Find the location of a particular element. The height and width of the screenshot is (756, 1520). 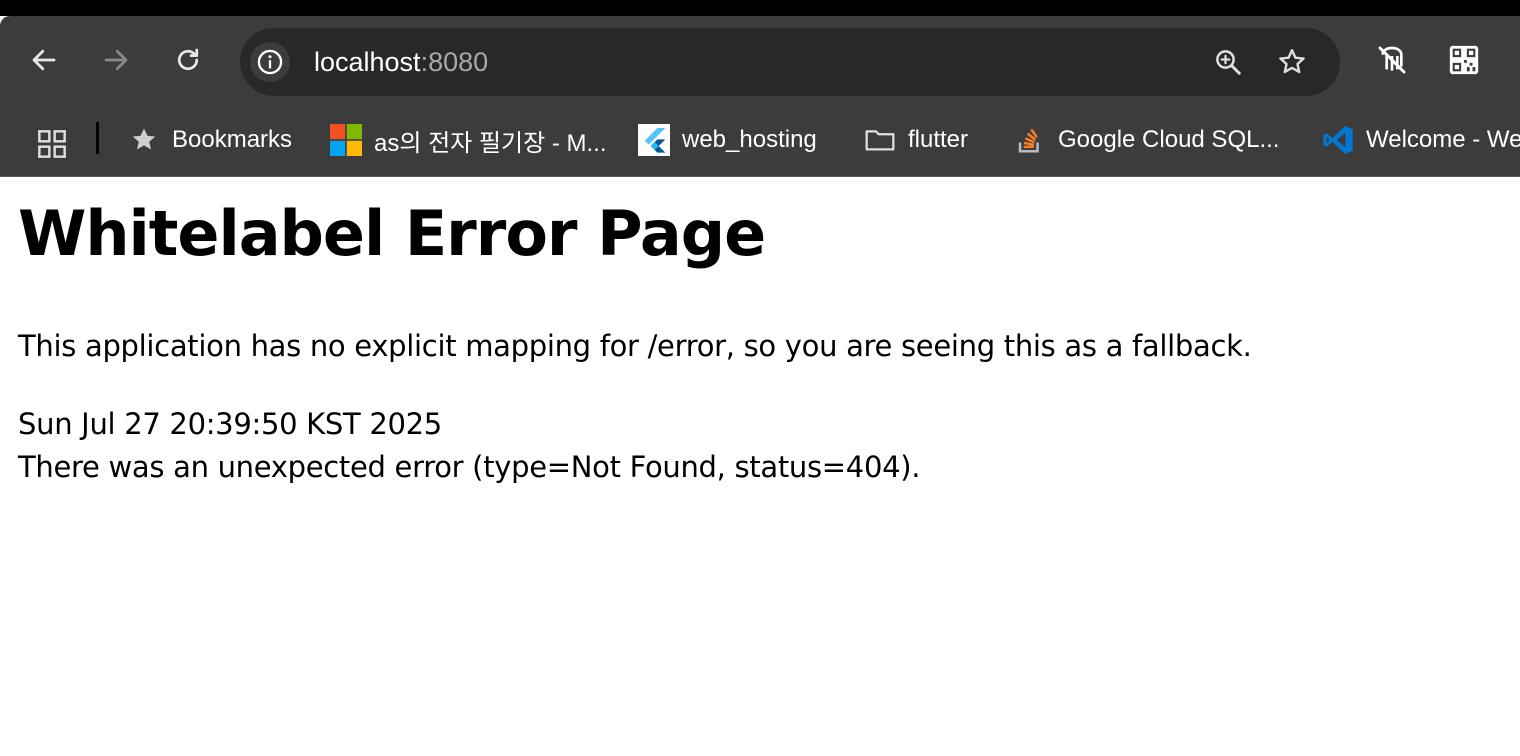

star-outline-icon is located at coordinates (1292, 61).